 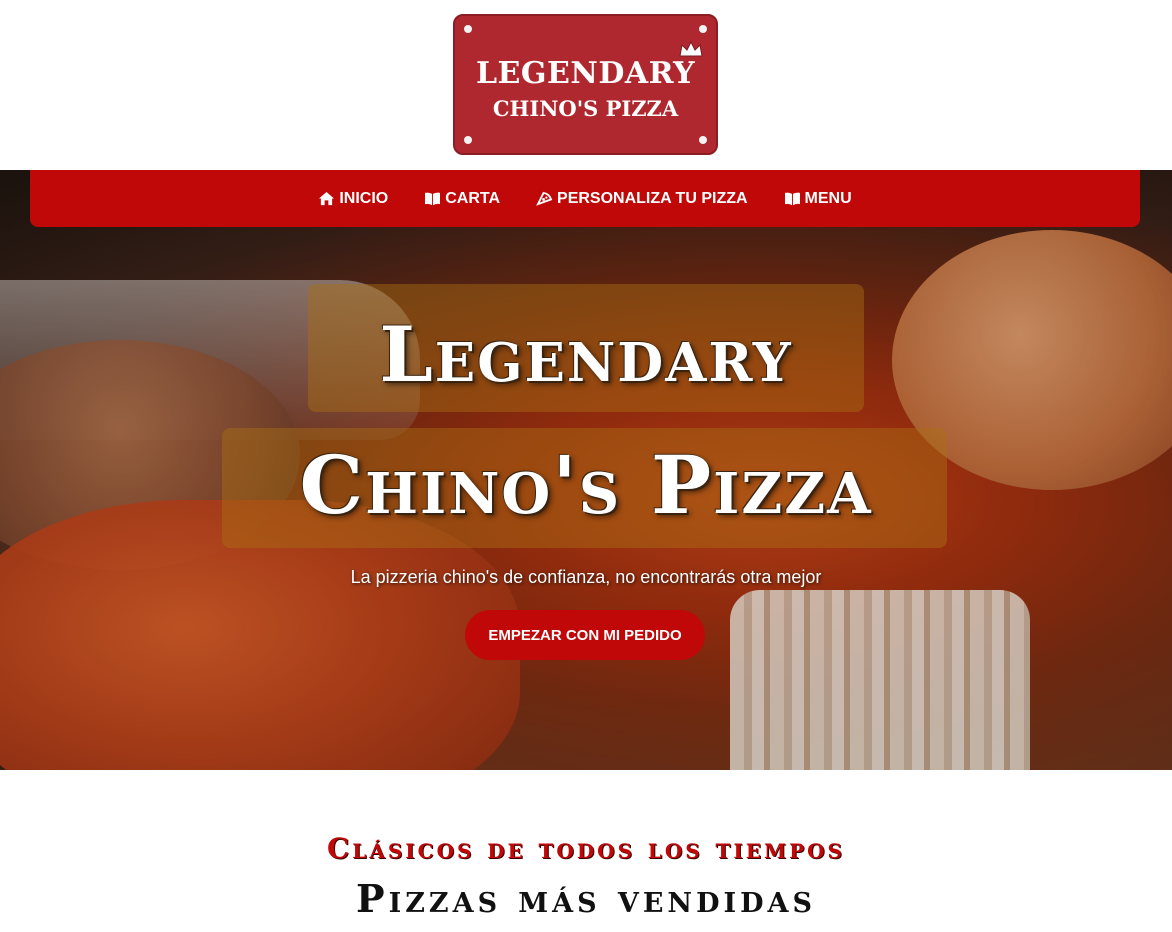 I want to click on site-logo: LEGENDARY CHINO'S PIZZA, so click(x=585, y=84).